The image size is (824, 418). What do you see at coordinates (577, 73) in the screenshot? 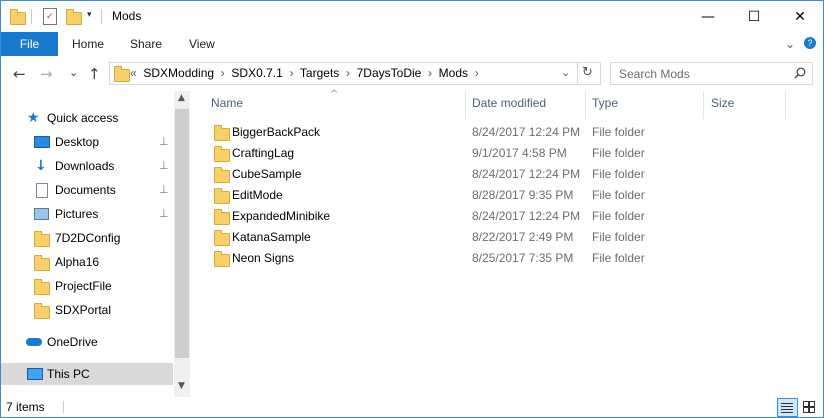
I see `address-divider` at bounding box center [577, 73].